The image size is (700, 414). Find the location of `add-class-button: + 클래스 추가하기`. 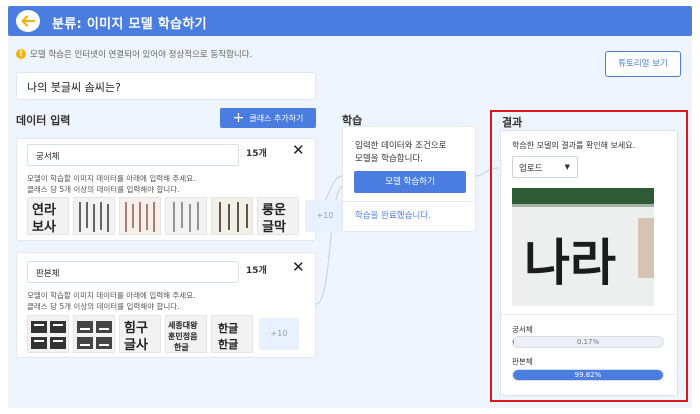

add-class-button: + 클래스 추가하기 is located at coordinates (268, 118).